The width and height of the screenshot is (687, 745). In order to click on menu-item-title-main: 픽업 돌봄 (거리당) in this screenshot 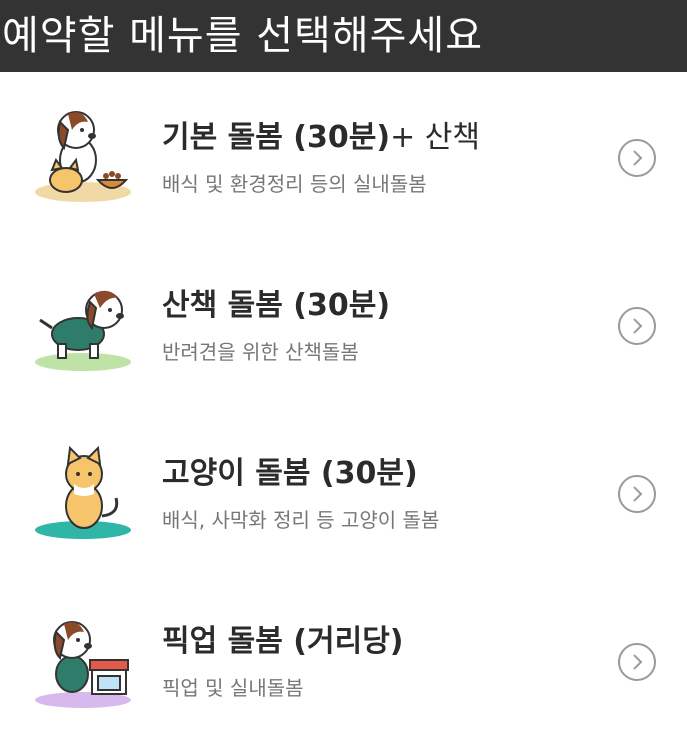, I will do `click(283, 641)`.